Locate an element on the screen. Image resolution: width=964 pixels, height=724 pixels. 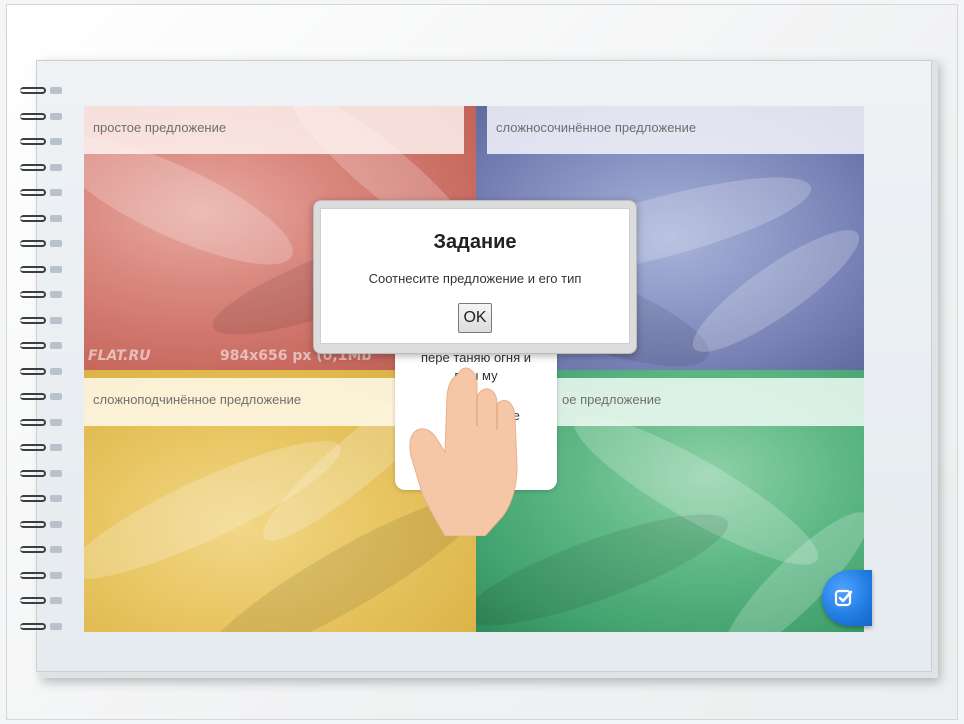
quadrant-label-top-left: простое предложение is located at coordinates (274, 130).